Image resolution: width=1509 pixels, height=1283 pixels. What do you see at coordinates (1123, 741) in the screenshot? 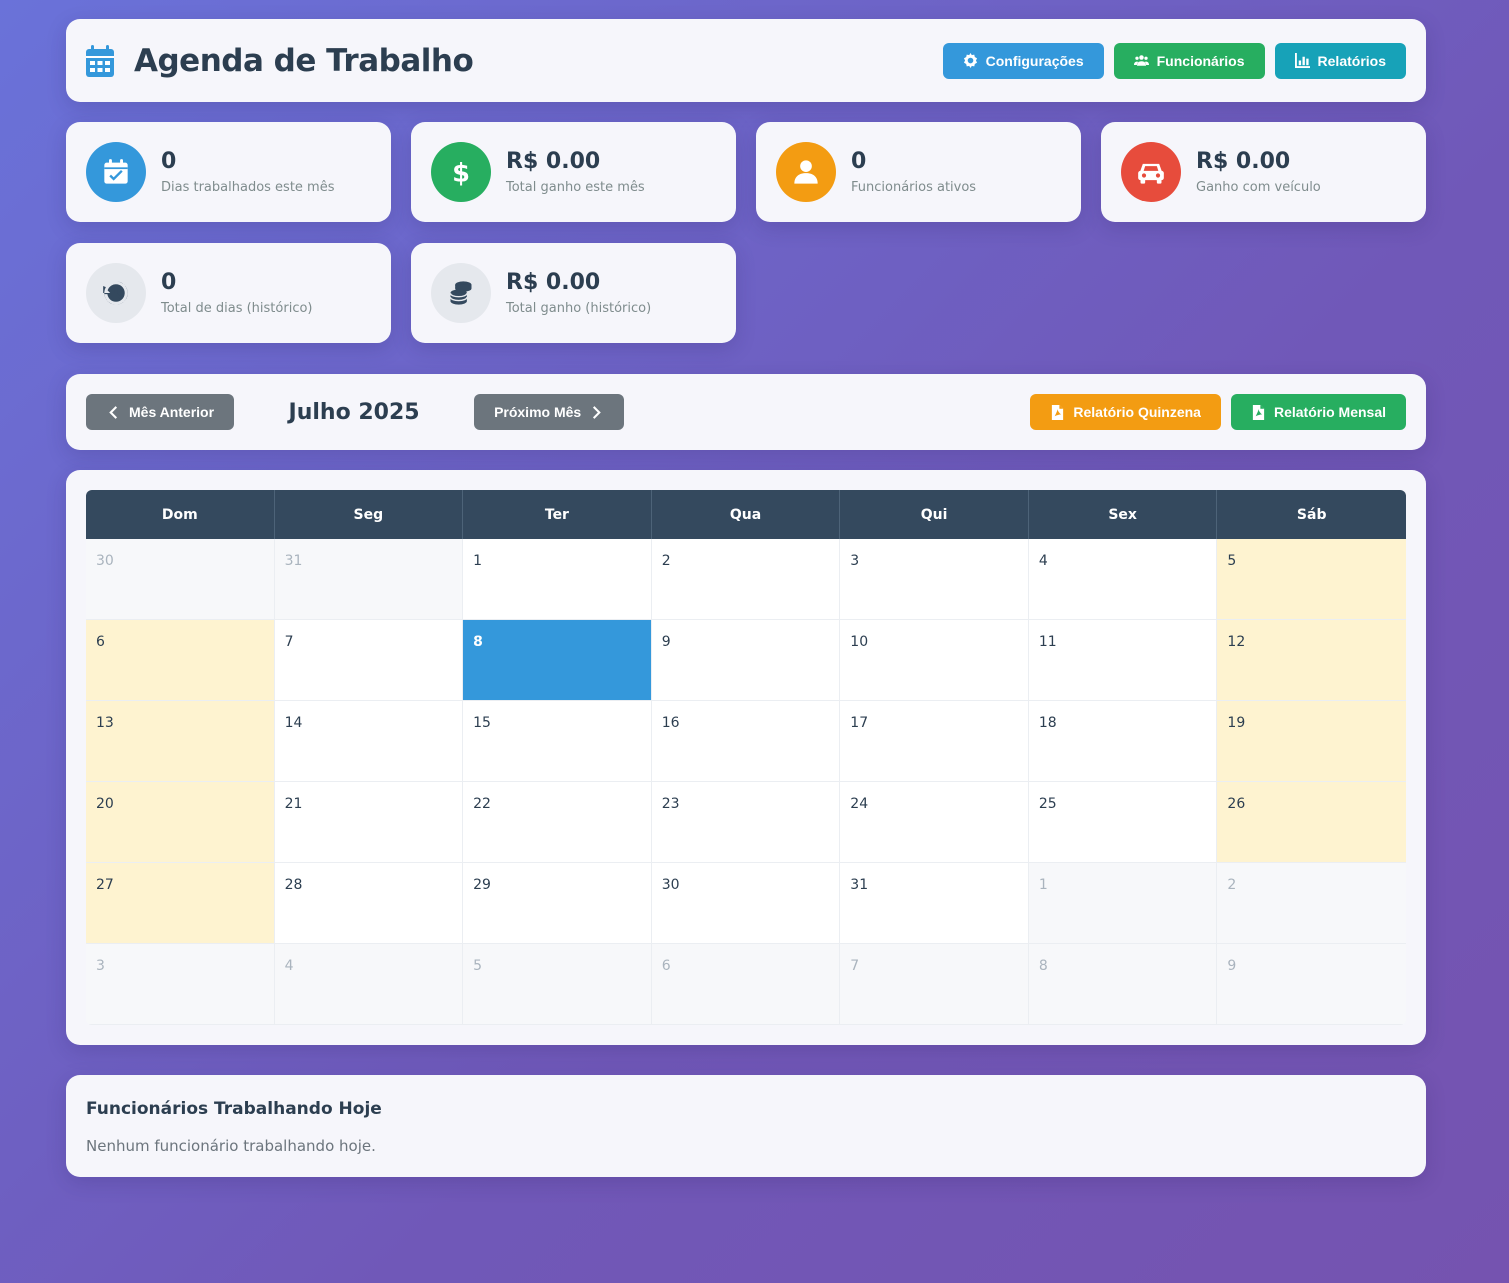
I see `calendar-day: 18` at bounding box center [1123, 741].